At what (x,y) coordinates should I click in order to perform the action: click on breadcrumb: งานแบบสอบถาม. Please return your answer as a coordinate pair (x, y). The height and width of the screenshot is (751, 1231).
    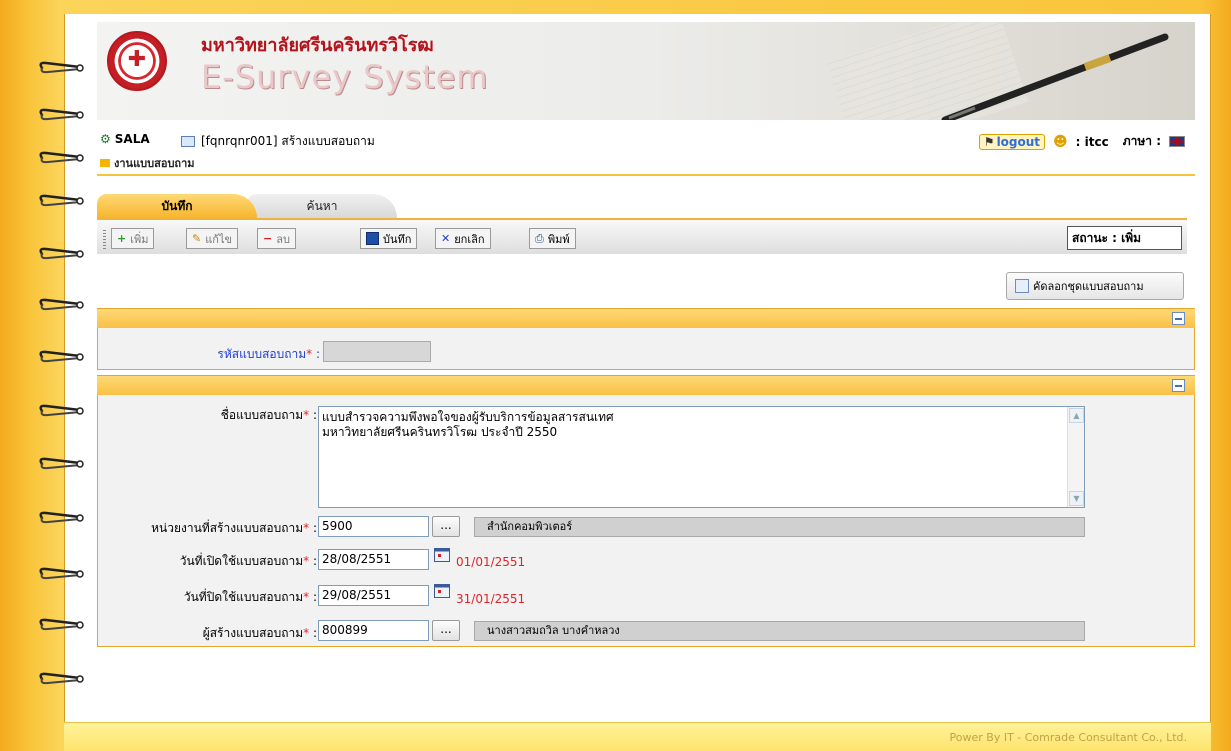
    Looking at the image, I should click on (147, 163).